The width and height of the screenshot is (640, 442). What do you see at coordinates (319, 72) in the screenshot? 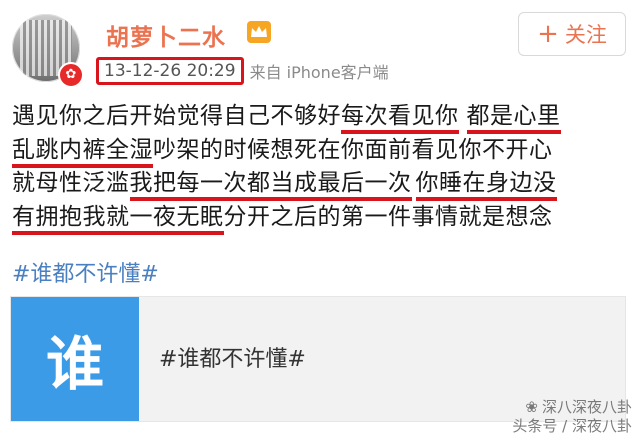
I see `source-label: 来自 iPhone客户端` at bounding box center [319, 72].